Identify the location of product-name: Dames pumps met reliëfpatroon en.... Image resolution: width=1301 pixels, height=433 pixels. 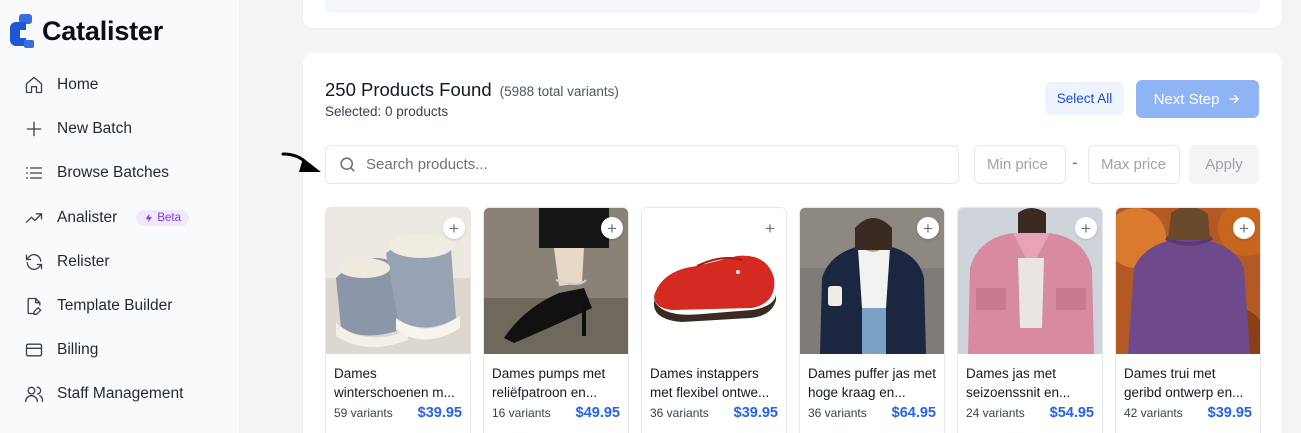
(549, 383).